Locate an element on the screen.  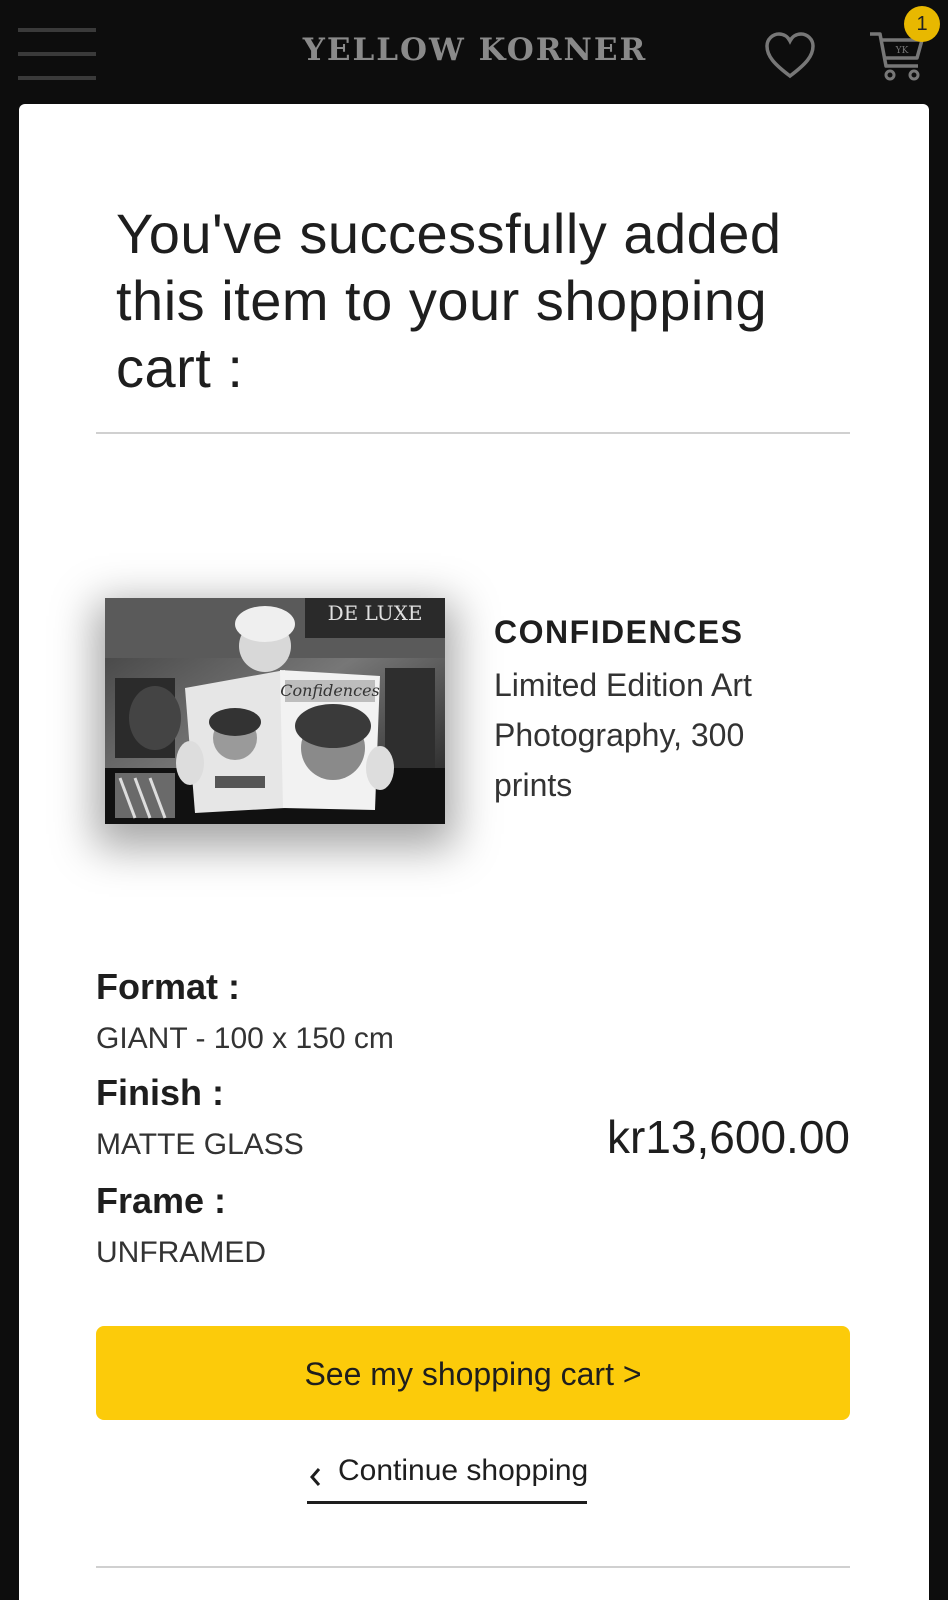
cart-icon-text: YK is located at coordinates (902, 51).